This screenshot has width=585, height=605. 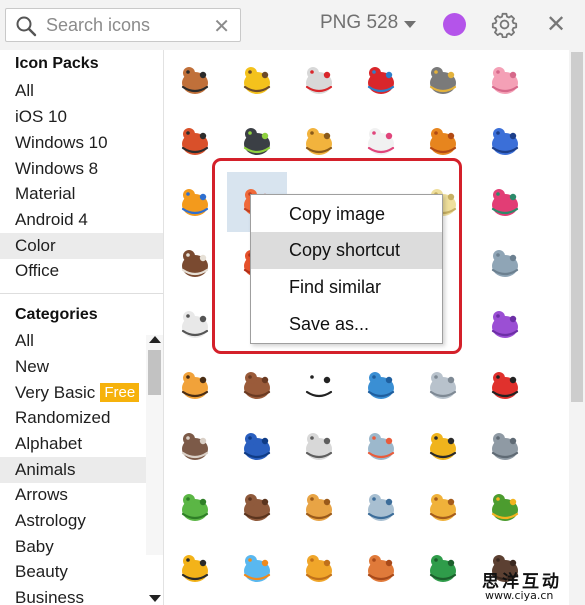 I want to click on icon-cell-parrot, so click(x=381, y=80).